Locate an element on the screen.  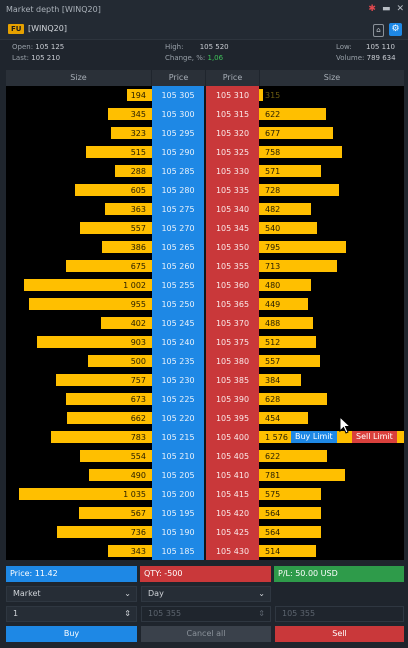
ask-price-cell: 105 350 is located at coordinates (232, 247).